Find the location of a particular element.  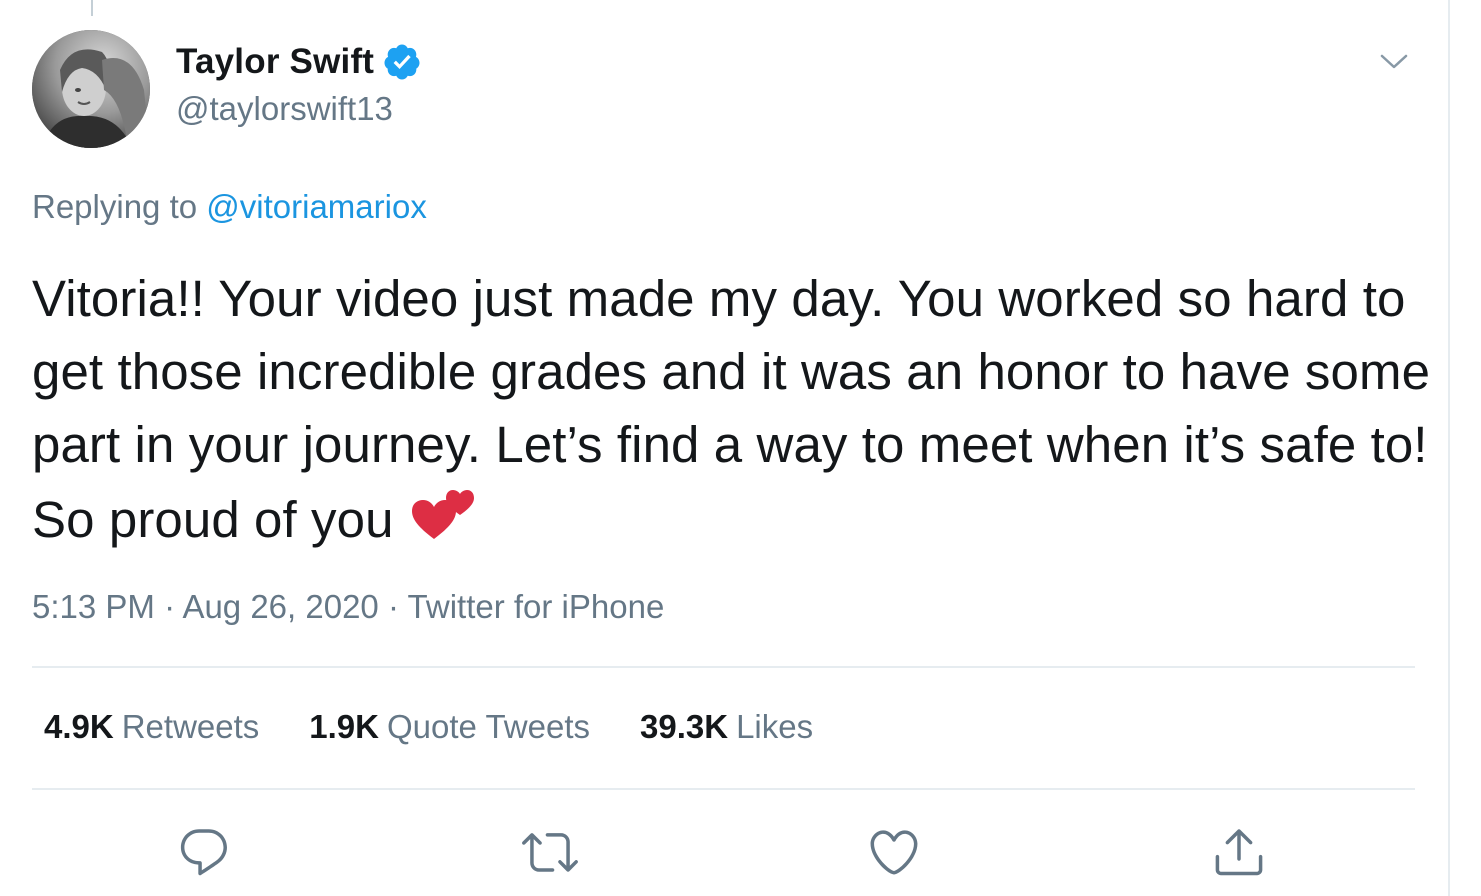

like-icon is located at coordinates (894, 852).